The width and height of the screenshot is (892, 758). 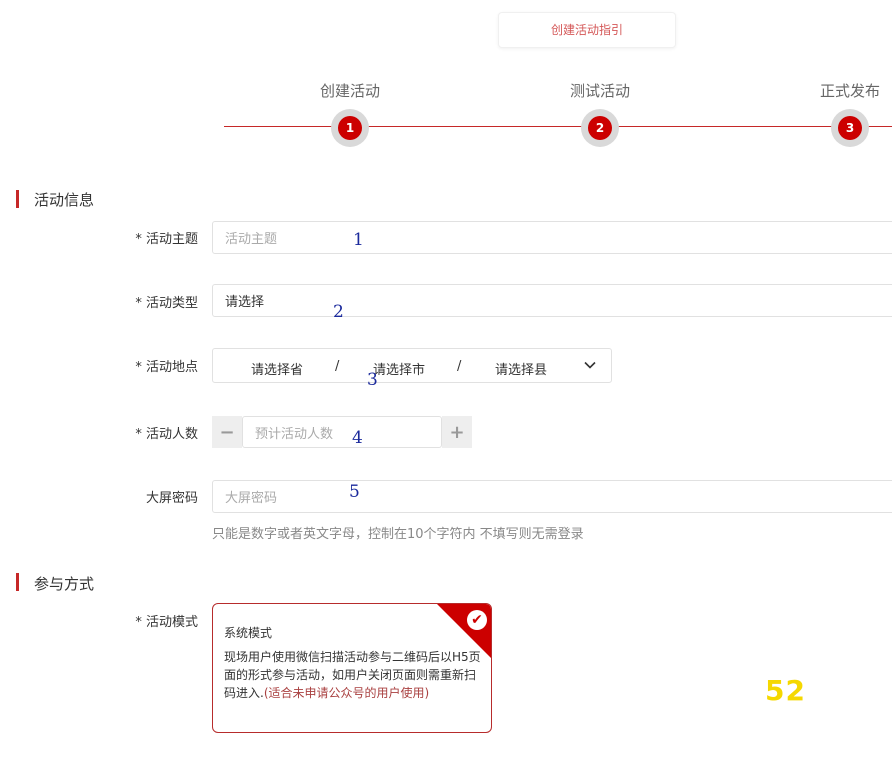 What do you see at coordinates (248, 633) in the screenshot?
I see `mode-card-title: 系统模式` at bounding box center [248, 633].